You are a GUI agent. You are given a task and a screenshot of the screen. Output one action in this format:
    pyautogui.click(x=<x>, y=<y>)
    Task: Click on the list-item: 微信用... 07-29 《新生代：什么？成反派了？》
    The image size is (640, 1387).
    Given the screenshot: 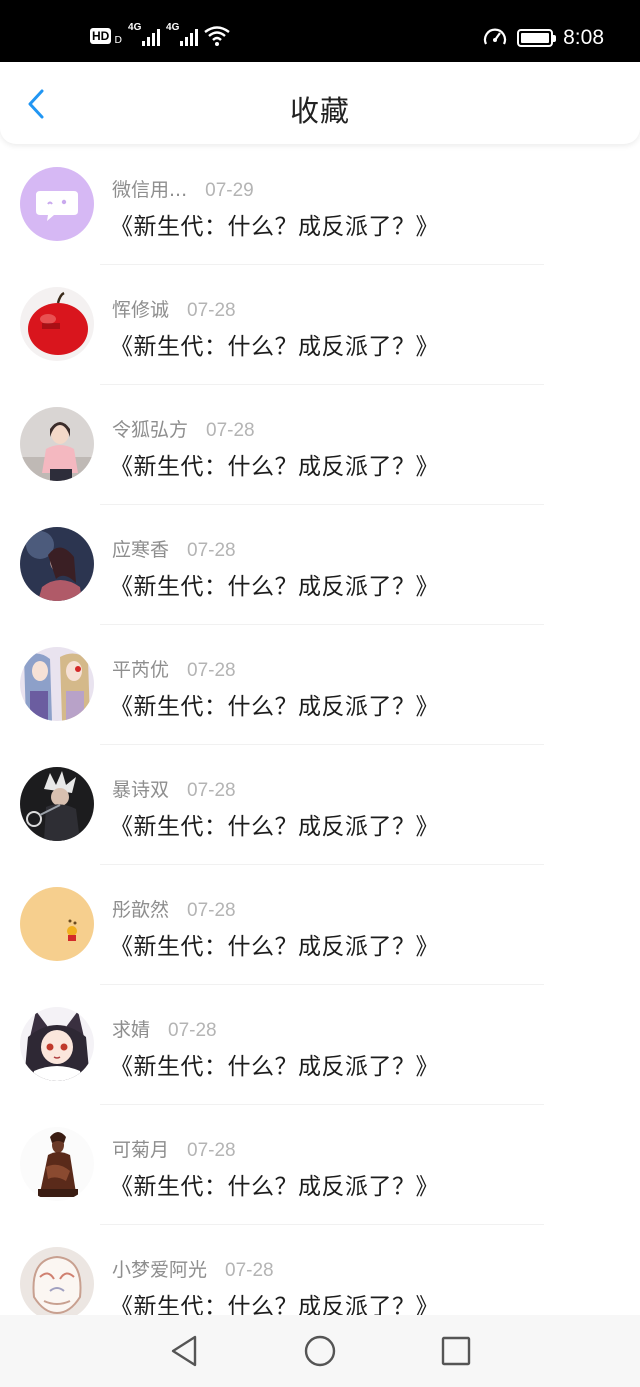 What is the action you would take?
    pyautogui.click(x=320, y=205)
    